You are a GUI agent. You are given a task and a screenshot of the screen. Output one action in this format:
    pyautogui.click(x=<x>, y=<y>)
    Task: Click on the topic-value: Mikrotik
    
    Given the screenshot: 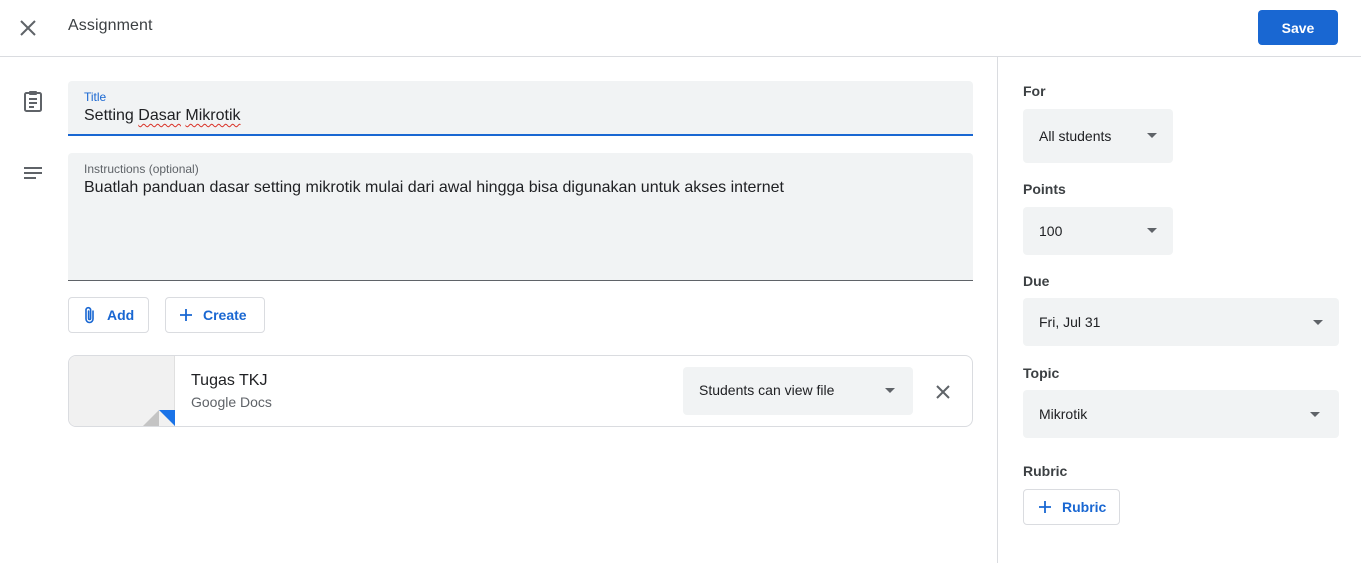 What is the action you would take?
    pyautogui.click(x=1063, y=414)
    